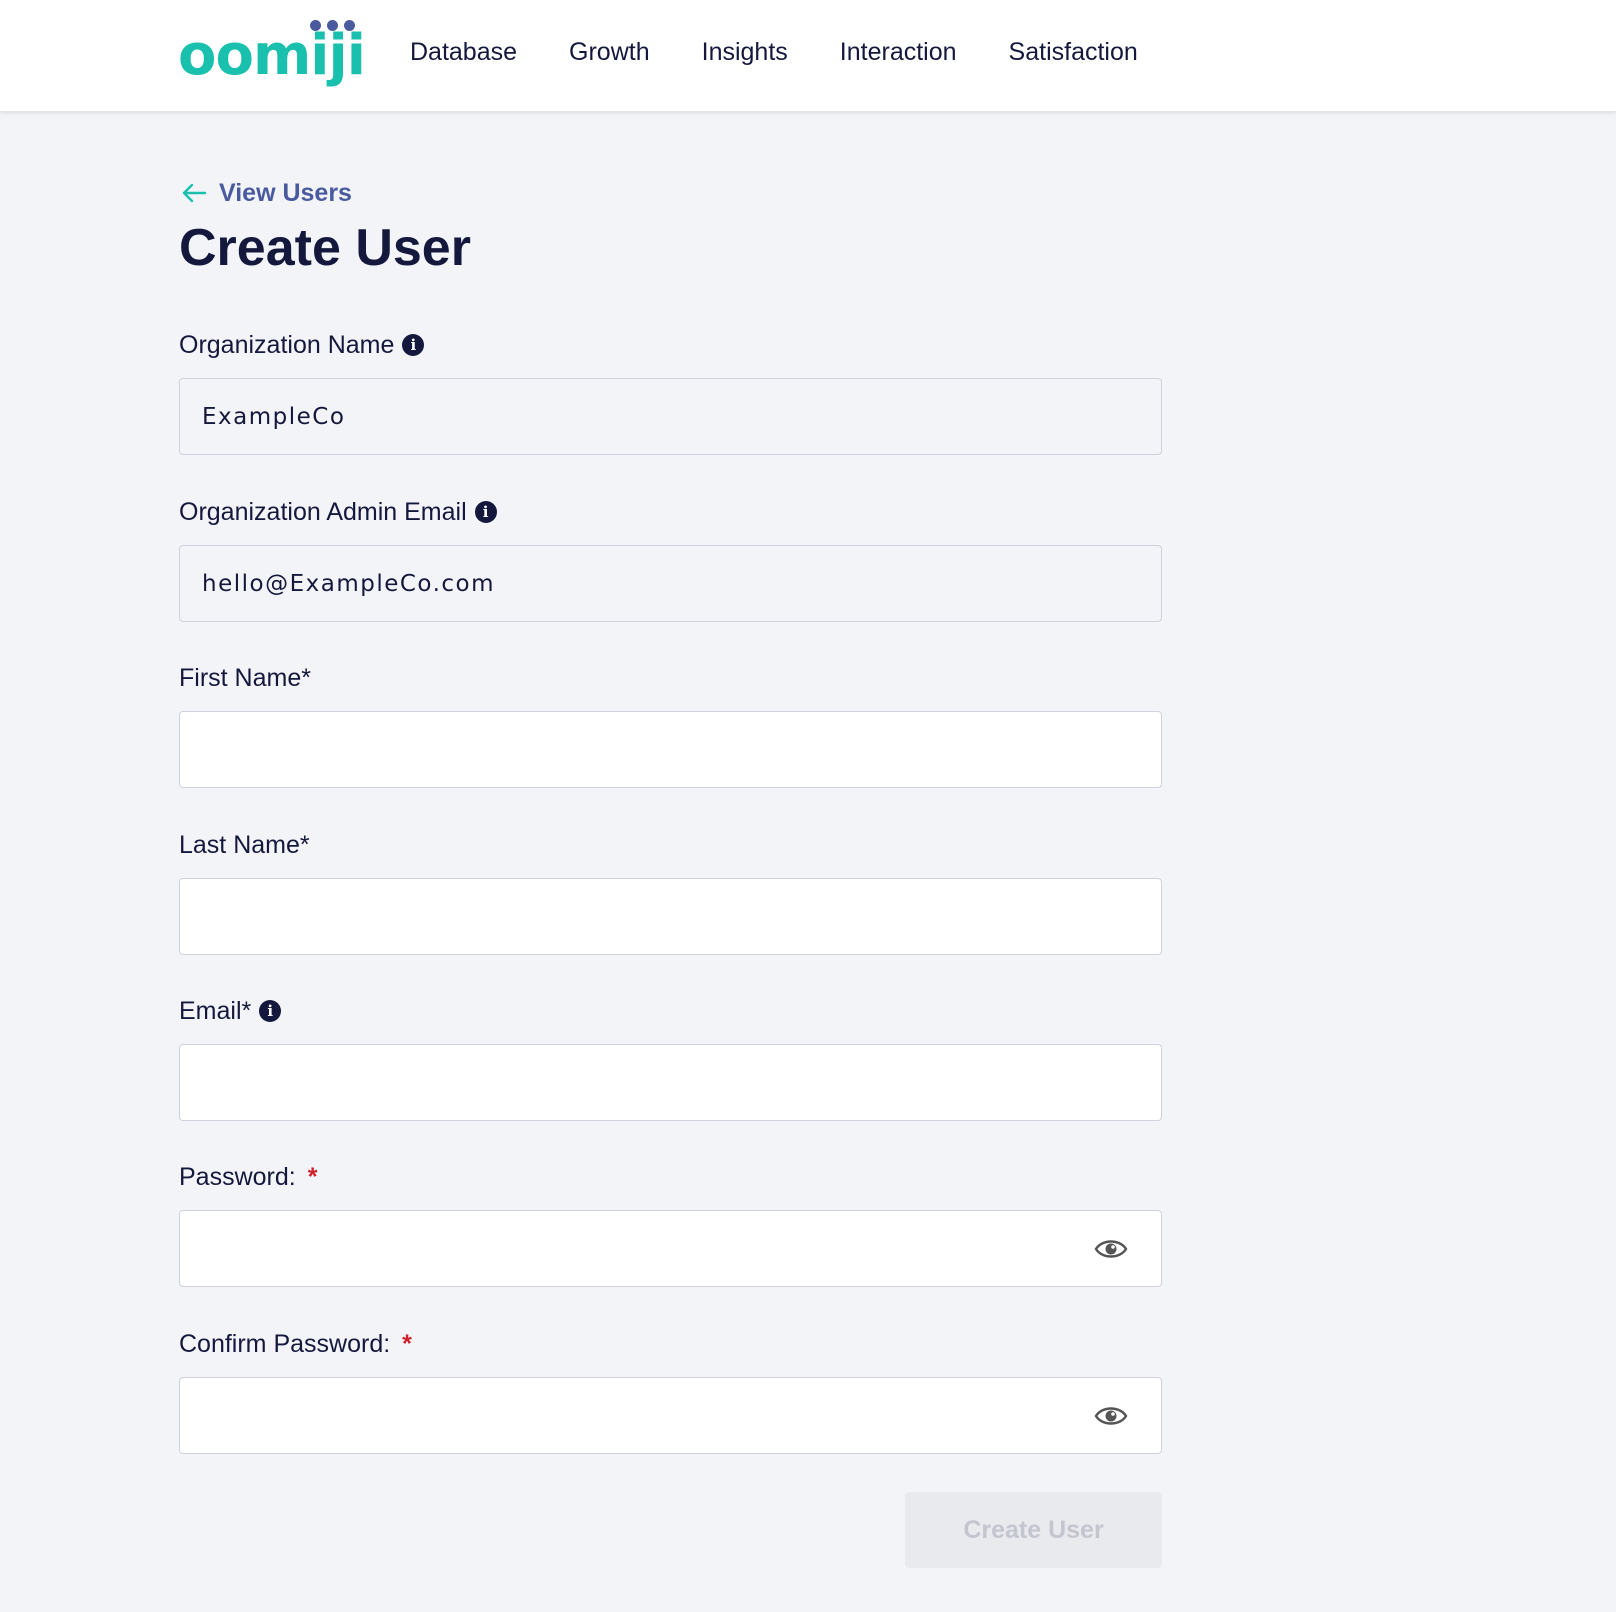  I want to click on password-label: Password: *, so click(248, 1176).